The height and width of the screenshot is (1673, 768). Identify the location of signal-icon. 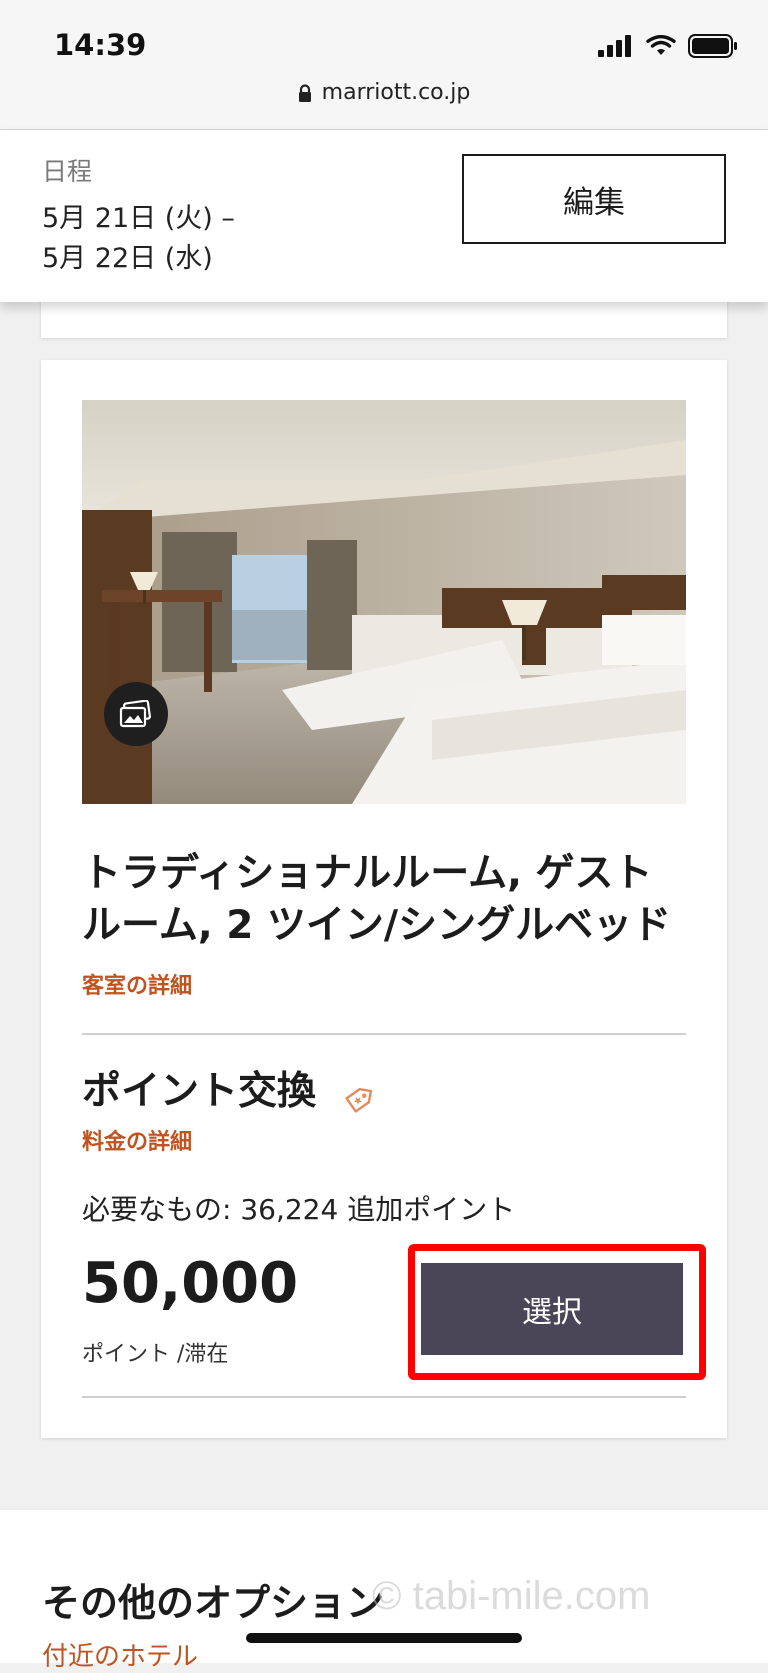
(614, 46).